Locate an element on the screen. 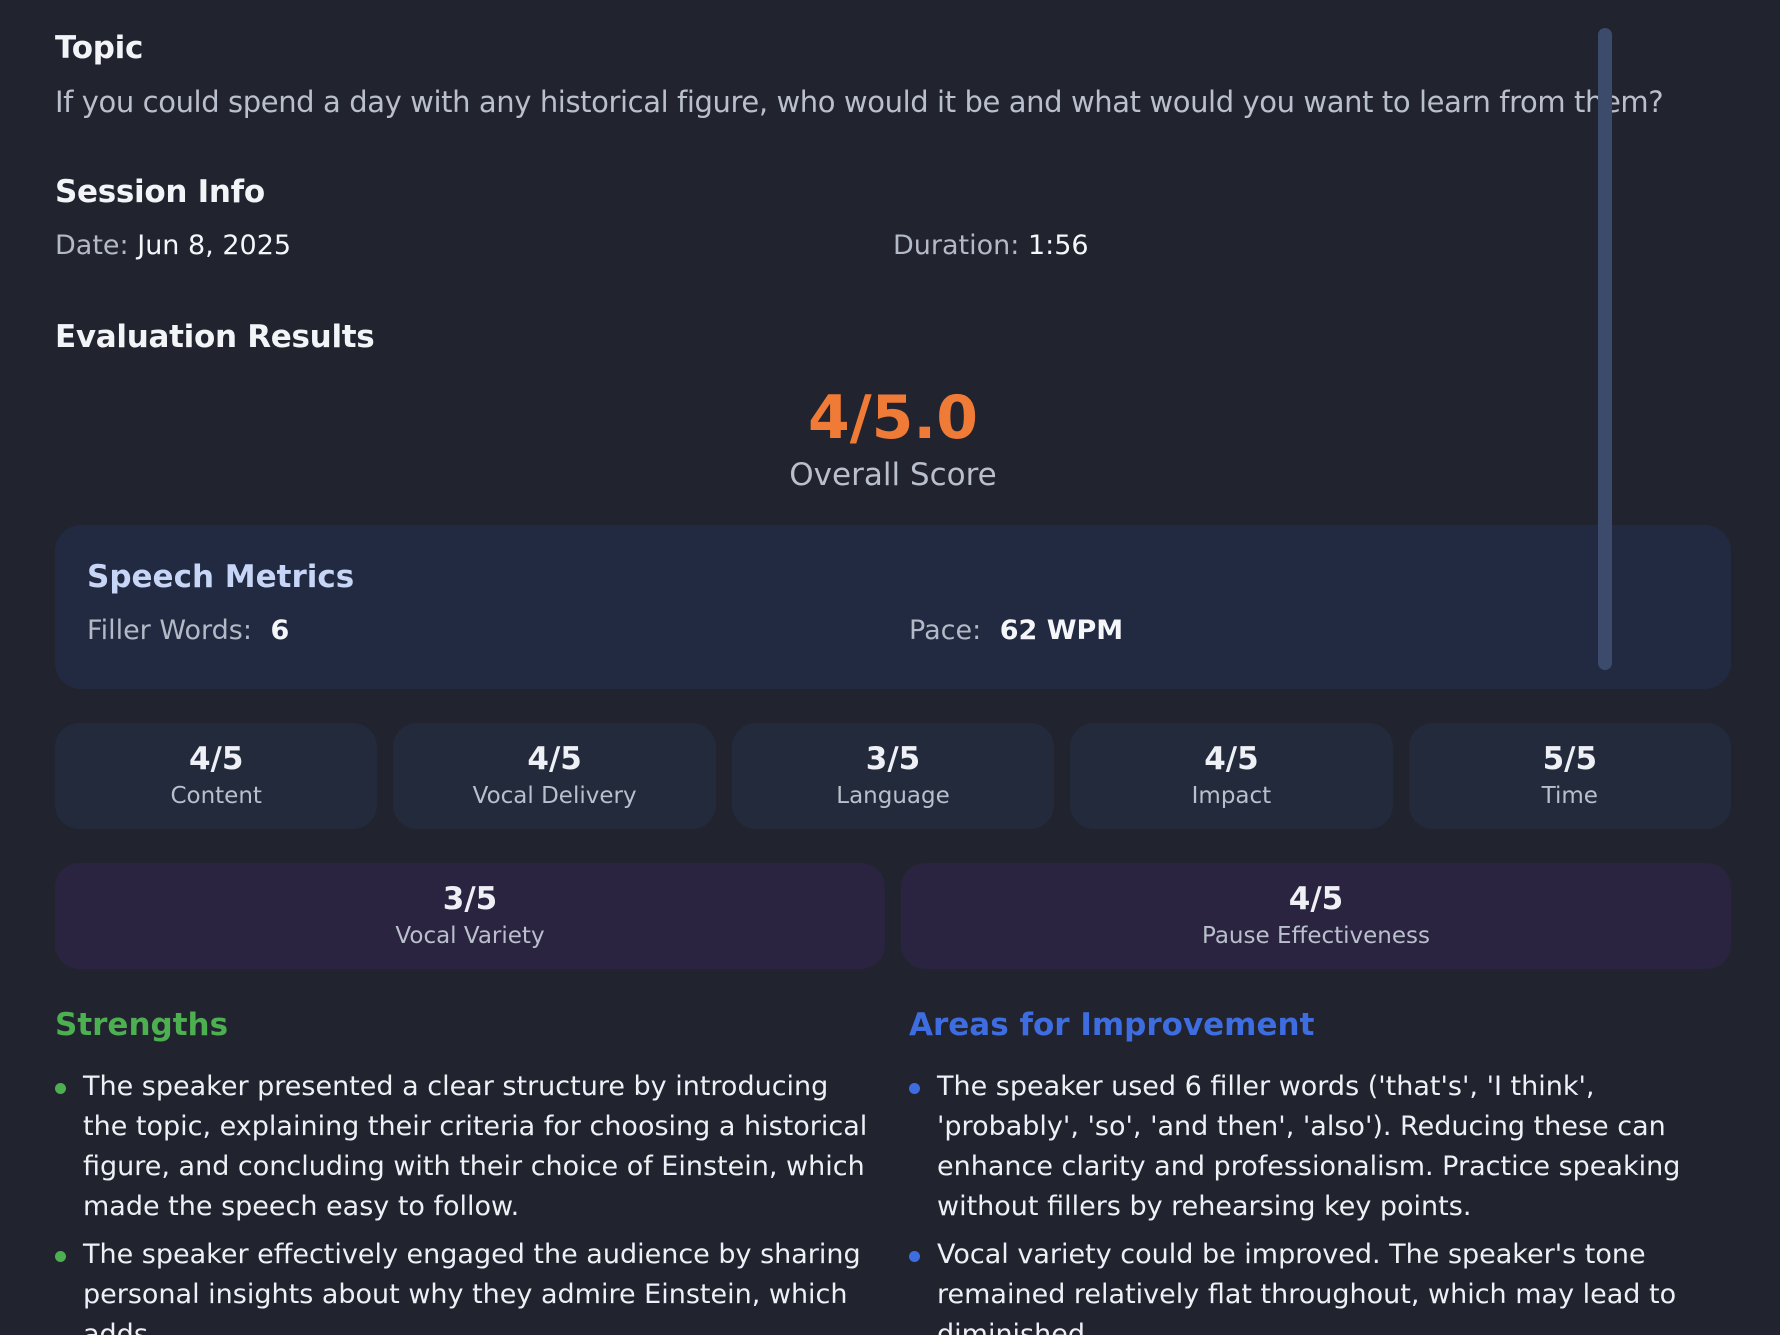  score-card-language: 3/5 Language is located at coordinates (893, 775).